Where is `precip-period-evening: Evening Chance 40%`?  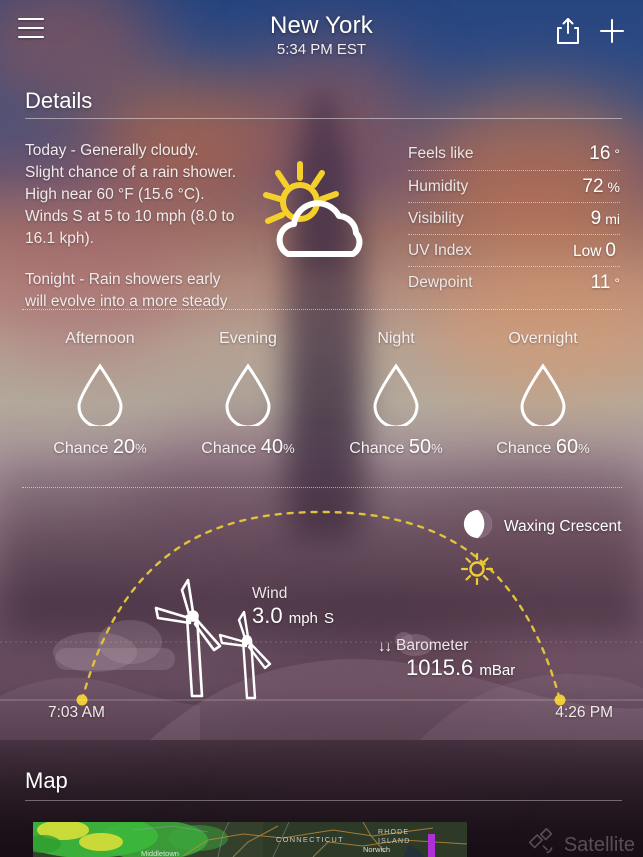
precip-period-evening: Evening Chance 40% is located at coordinates (248, 394).